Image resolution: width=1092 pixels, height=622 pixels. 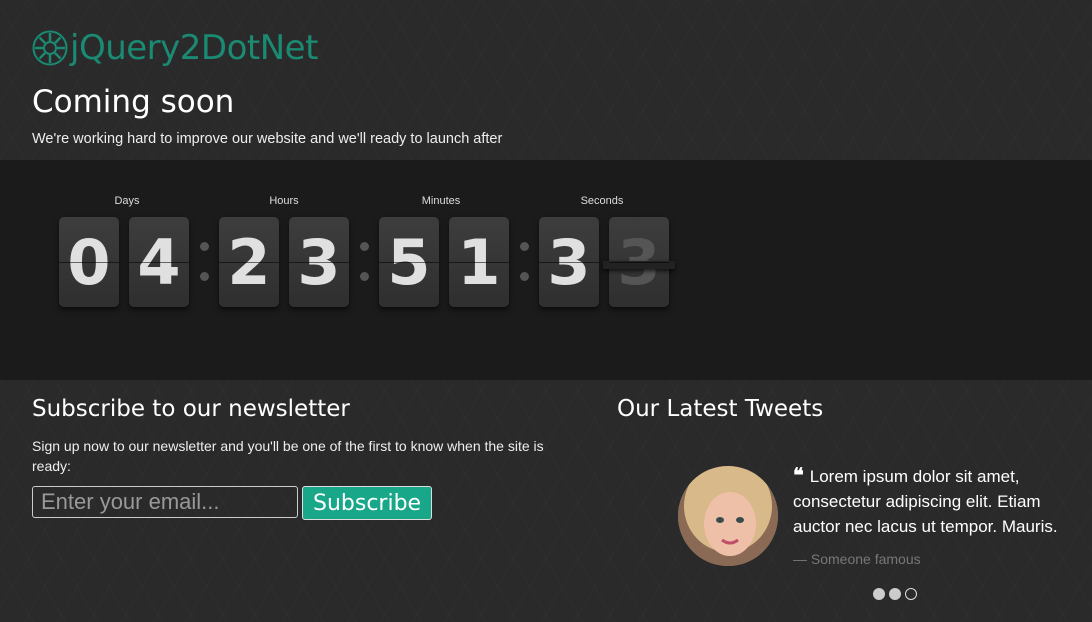 I want to click on email-field, so click(x=165, y=502).